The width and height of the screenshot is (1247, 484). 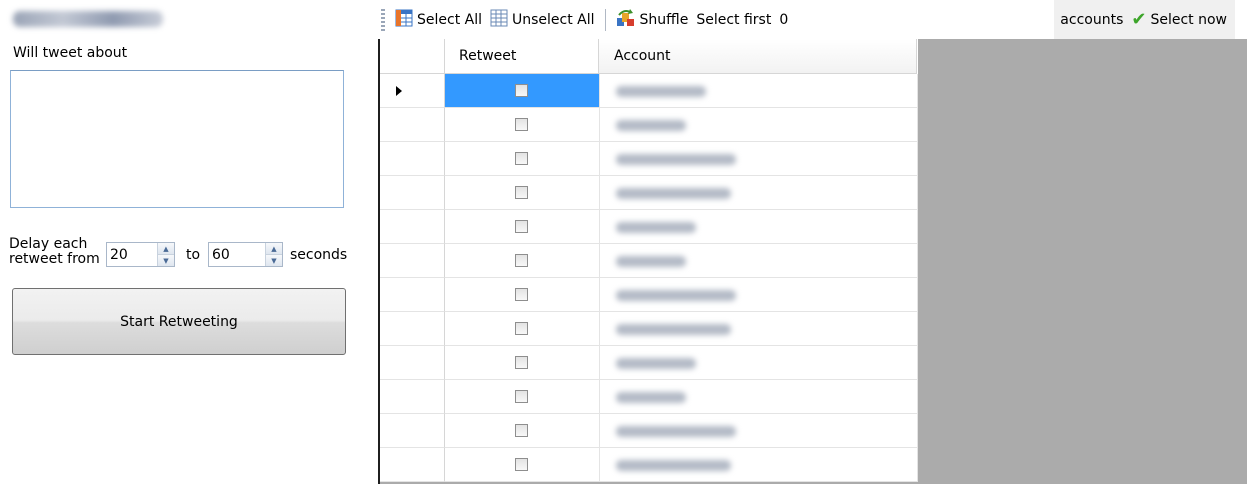 I want to click on select-now-label: Select now, so click(x=1188, y=19).